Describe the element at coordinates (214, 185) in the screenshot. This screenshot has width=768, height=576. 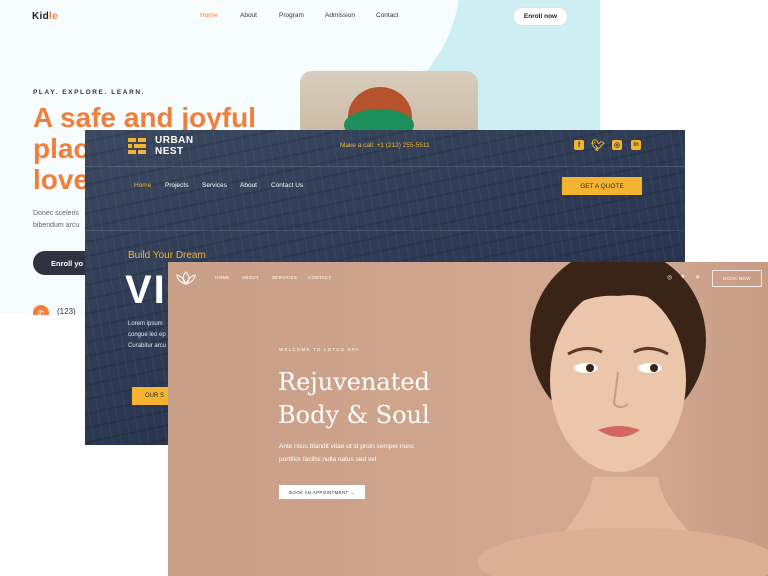
I see `urban-nav-services: Services` at that location.